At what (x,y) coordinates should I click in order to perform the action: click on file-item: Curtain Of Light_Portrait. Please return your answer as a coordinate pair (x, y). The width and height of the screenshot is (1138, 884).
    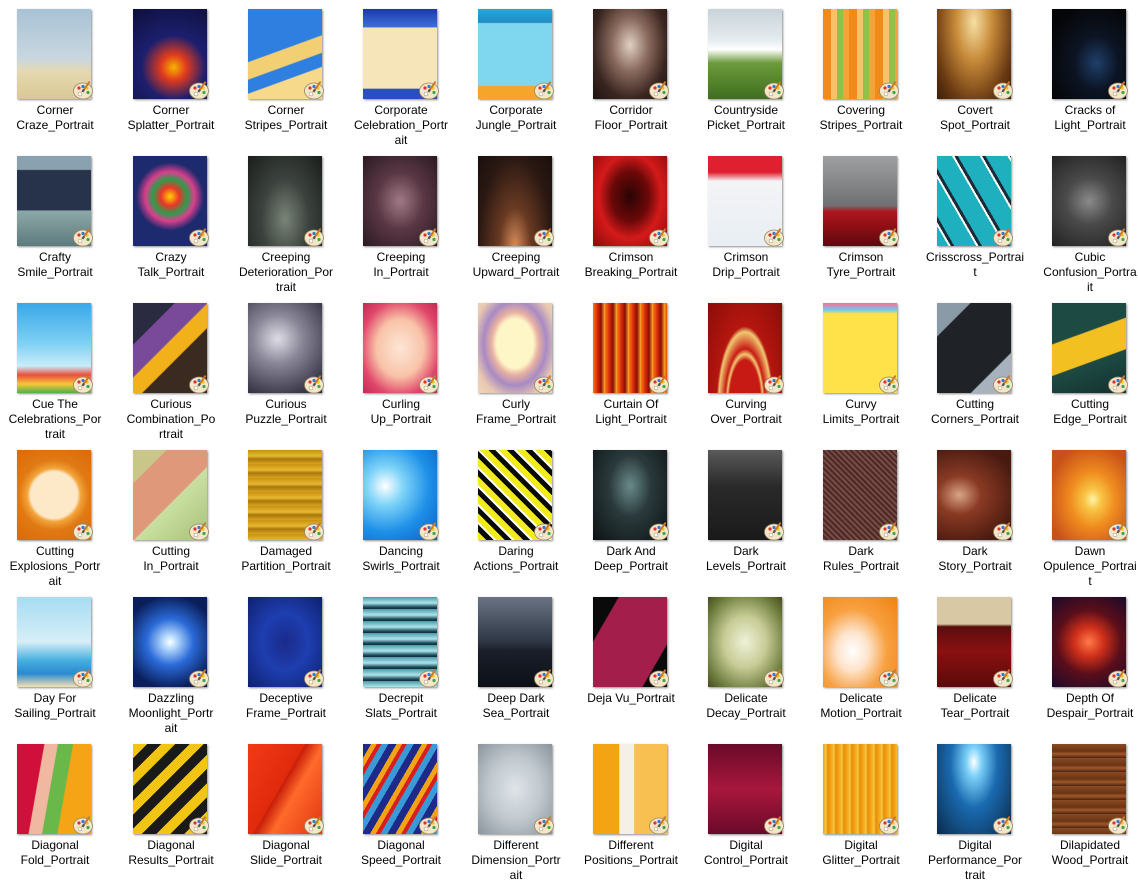
    Looking at the image, I should click on (631, 365).